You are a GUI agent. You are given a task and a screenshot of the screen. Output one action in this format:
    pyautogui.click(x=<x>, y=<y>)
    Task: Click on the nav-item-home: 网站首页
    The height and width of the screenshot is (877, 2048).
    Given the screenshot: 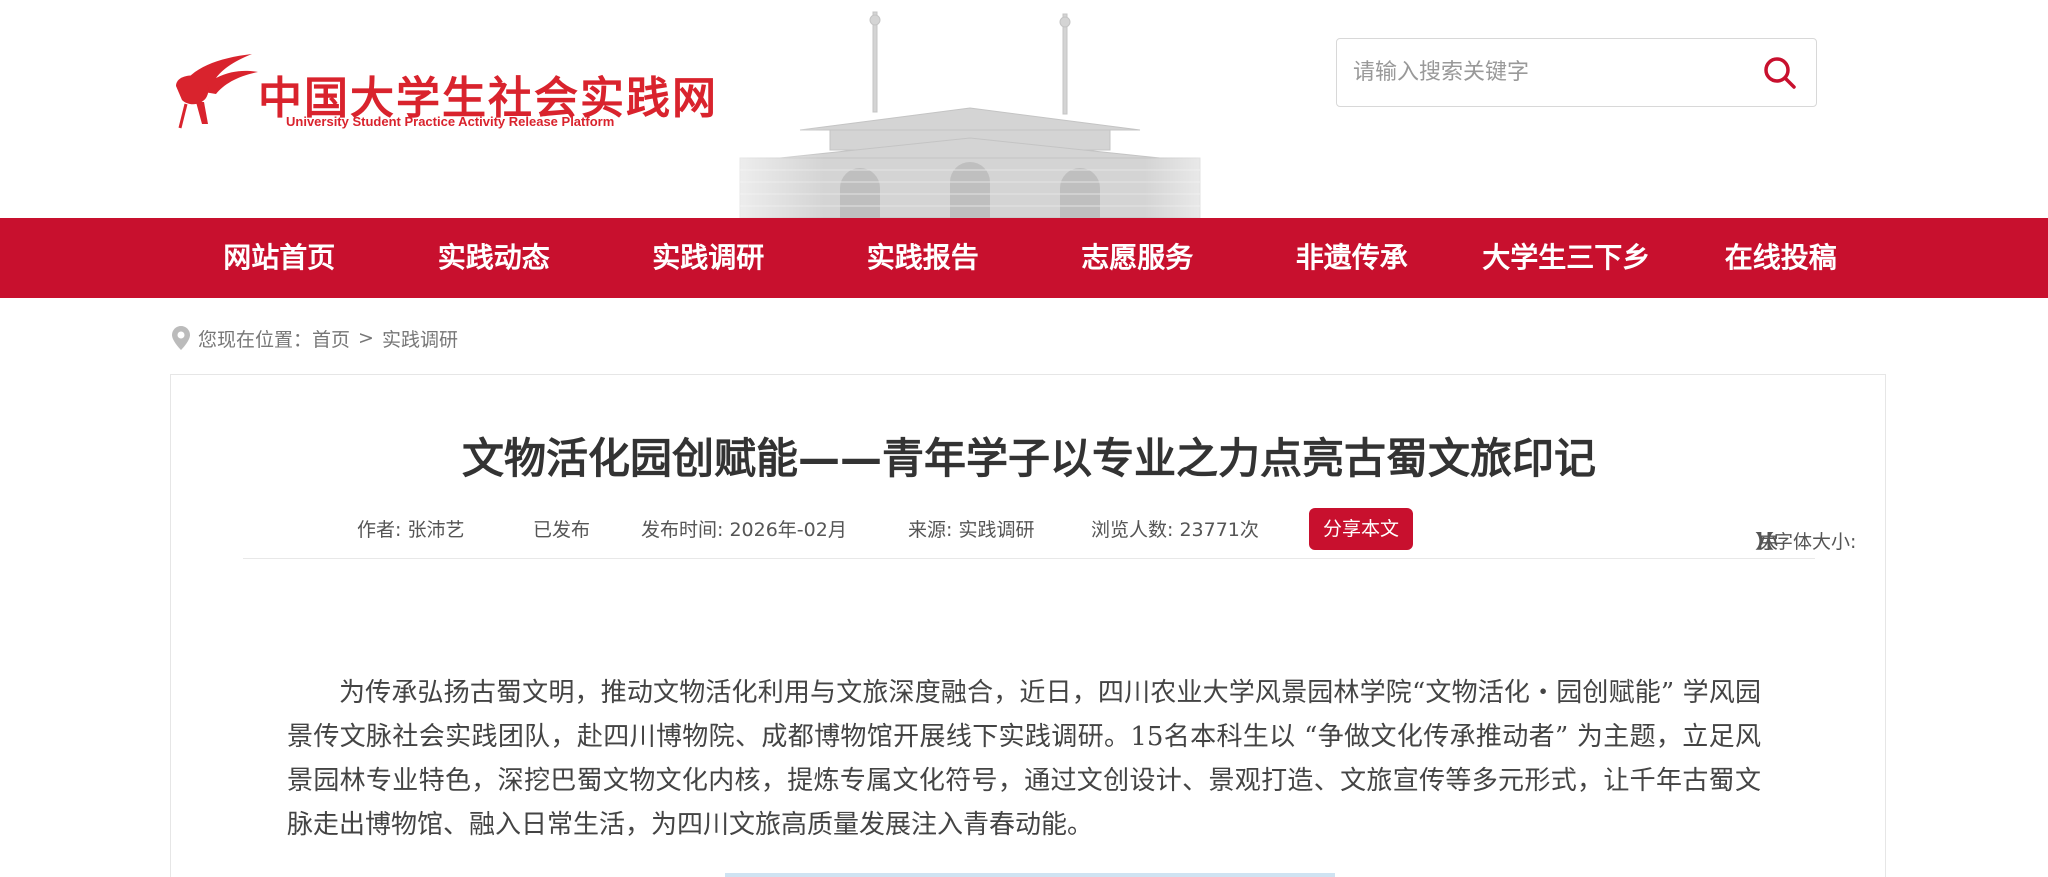 What is the action you would take?
    pyautogui.click(x=279, y=258)
    